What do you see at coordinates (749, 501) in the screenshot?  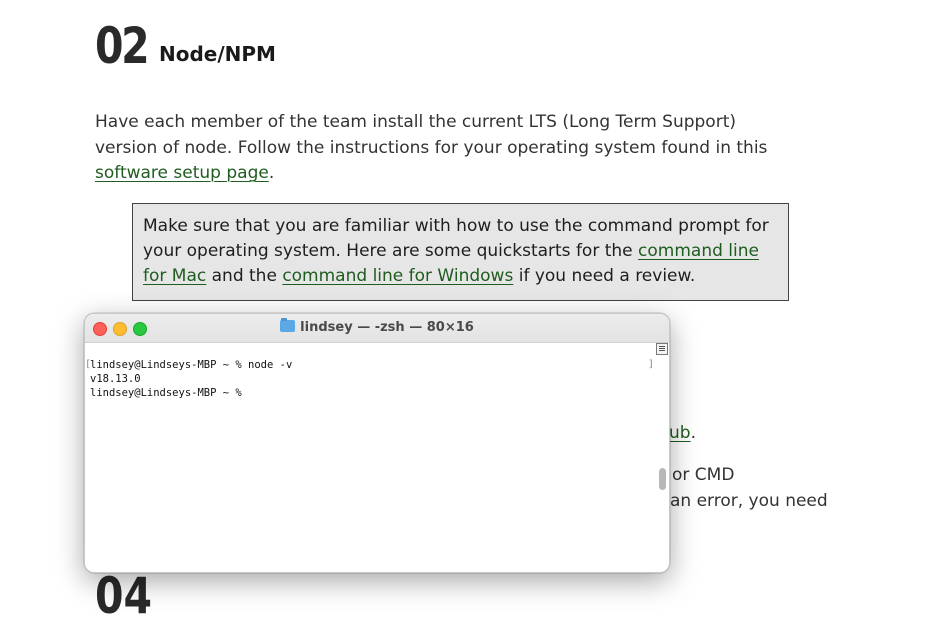 I see `hidden-text-error: an error, you need` at bounding box center [749, 501].